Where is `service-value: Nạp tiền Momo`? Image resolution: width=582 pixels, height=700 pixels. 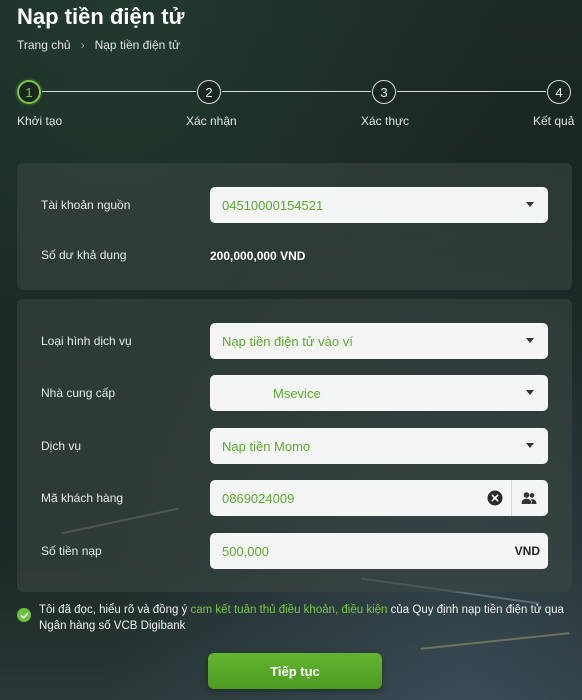 service-value: Nạp tiền Momo is located at coordinates (266, 446).